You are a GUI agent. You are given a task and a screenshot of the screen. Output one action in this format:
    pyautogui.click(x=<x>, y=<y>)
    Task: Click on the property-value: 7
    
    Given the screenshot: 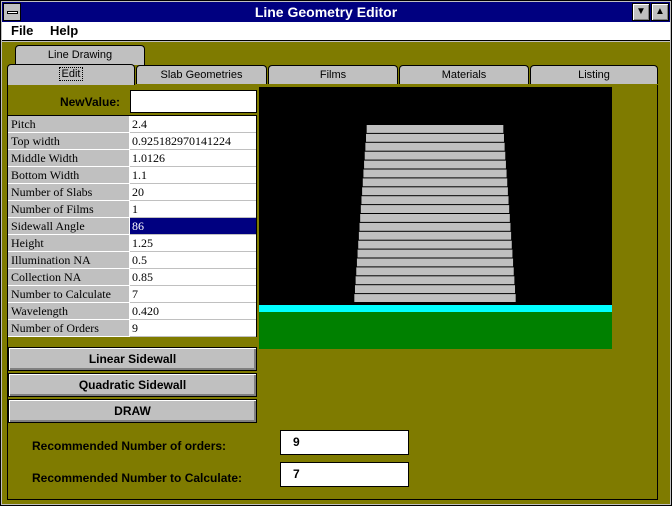 What is the action you would take?
    pyautogui.click(x=193, y=294)
    